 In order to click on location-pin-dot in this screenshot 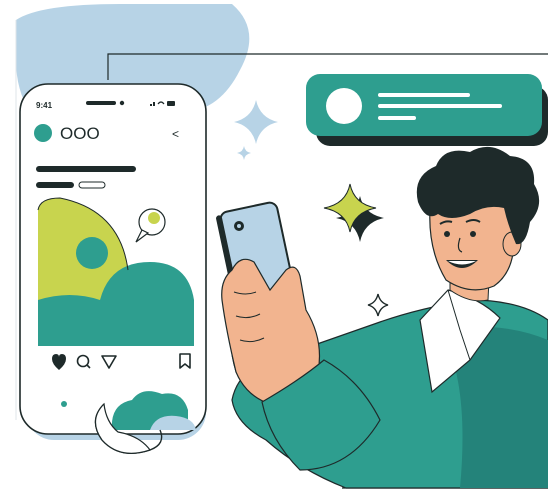, I will do `click(154, 218)`.